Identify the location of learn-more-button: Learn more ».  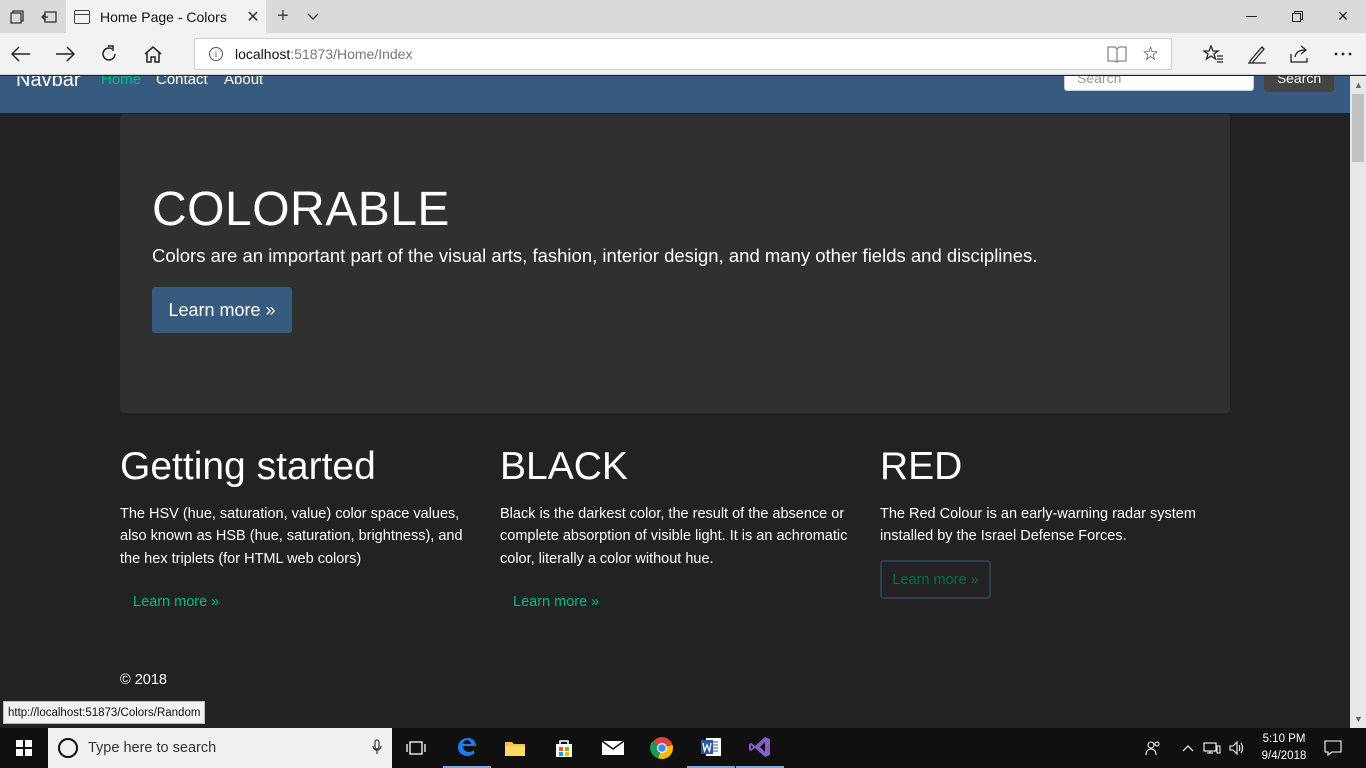
(222, 310).